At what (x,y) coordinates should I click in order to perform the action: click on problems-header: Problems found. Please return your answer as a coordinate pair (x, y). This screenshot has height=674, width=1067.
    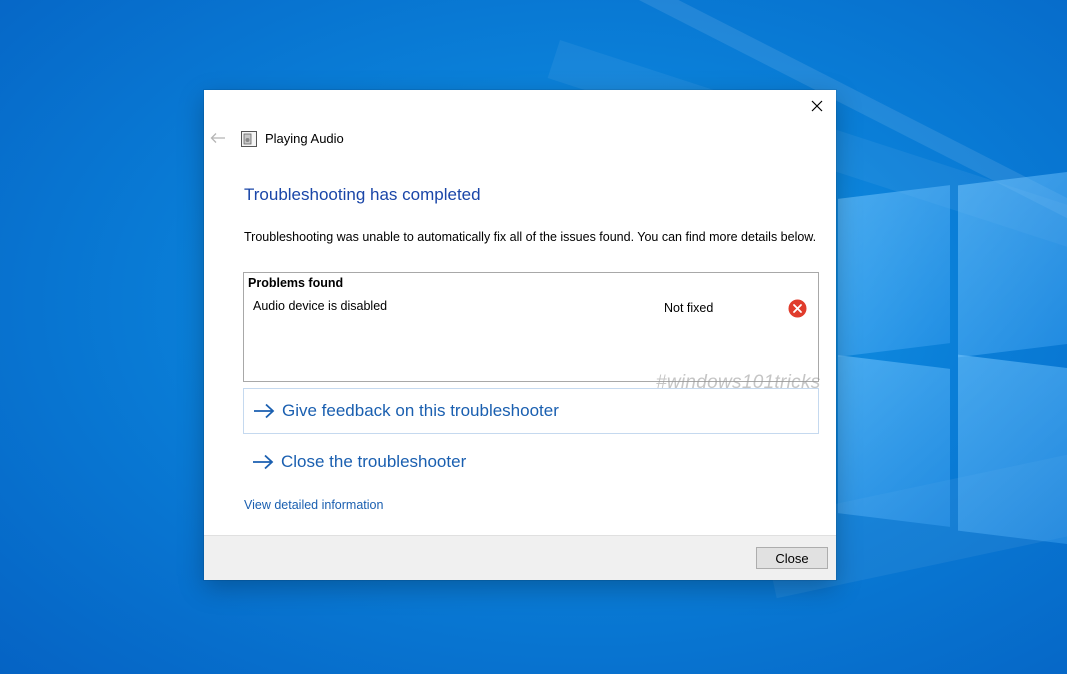
    Looking at the image, I should click on (296, 283).